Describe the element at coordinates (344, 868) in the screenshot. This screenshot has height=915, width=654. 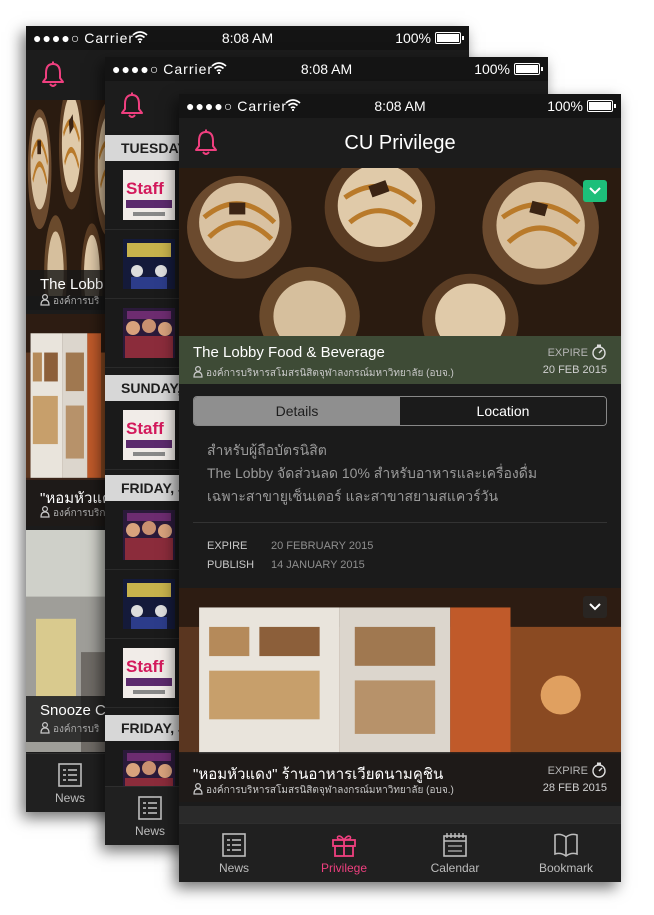
I see `tab-label: Privilege` at that location.